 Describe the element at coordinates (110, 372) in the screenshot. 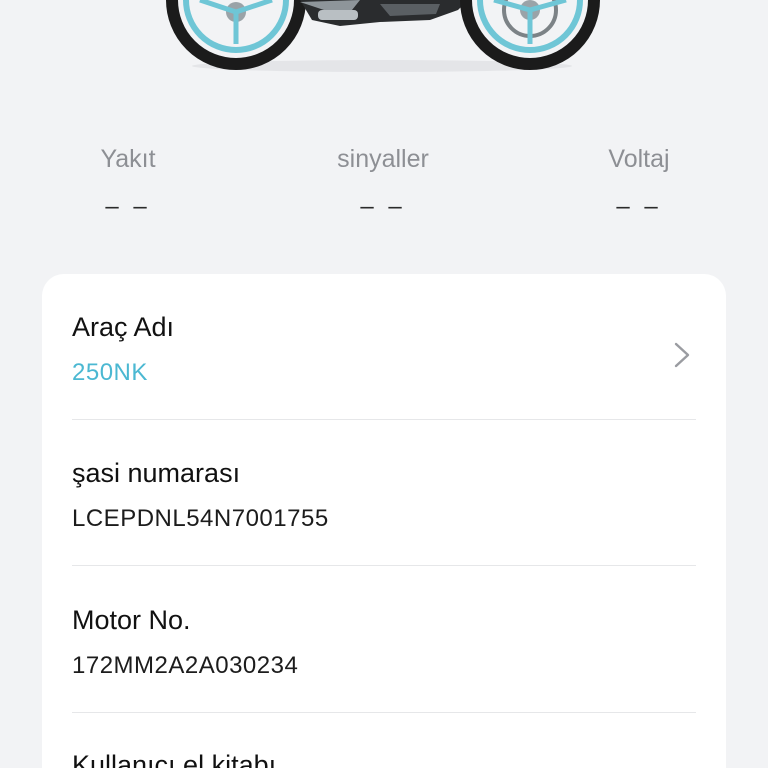

I see `vehicle-name-value: 250NK` at that location.